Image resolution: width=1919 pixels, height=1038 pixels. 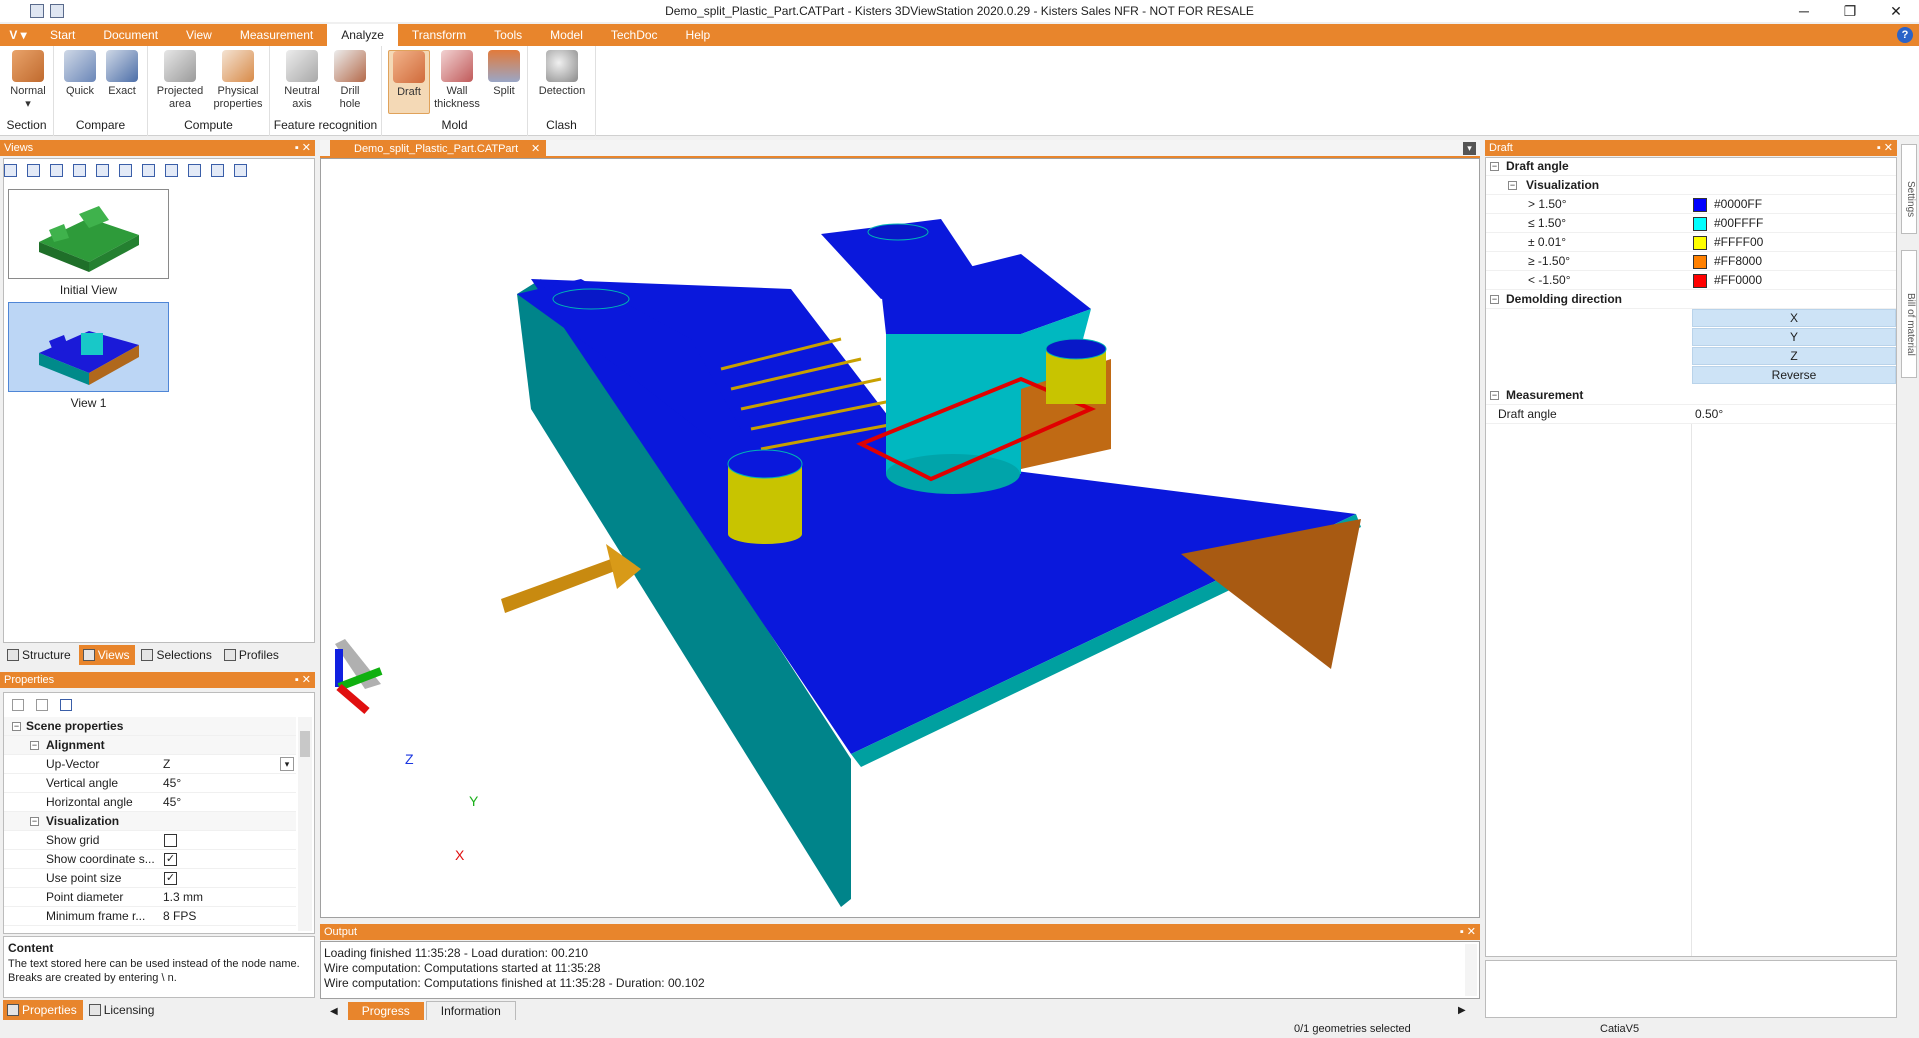 I want to click on app-menu-button: V ▾, so click(x=18, y=35).